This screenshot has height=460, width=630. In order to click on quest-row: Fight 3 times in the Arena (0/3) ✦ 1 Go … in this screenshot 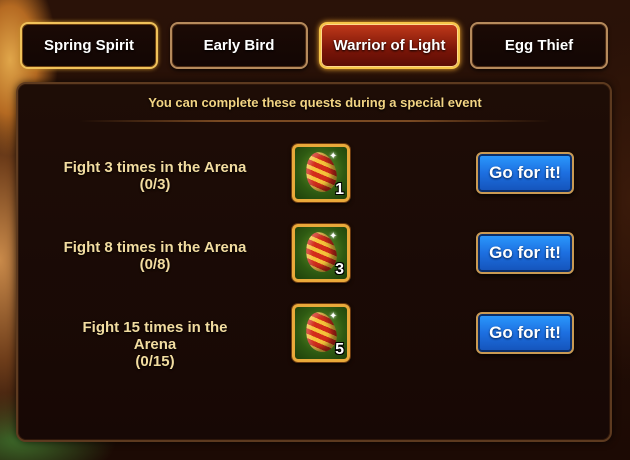, I will do `click(315, 174)`.